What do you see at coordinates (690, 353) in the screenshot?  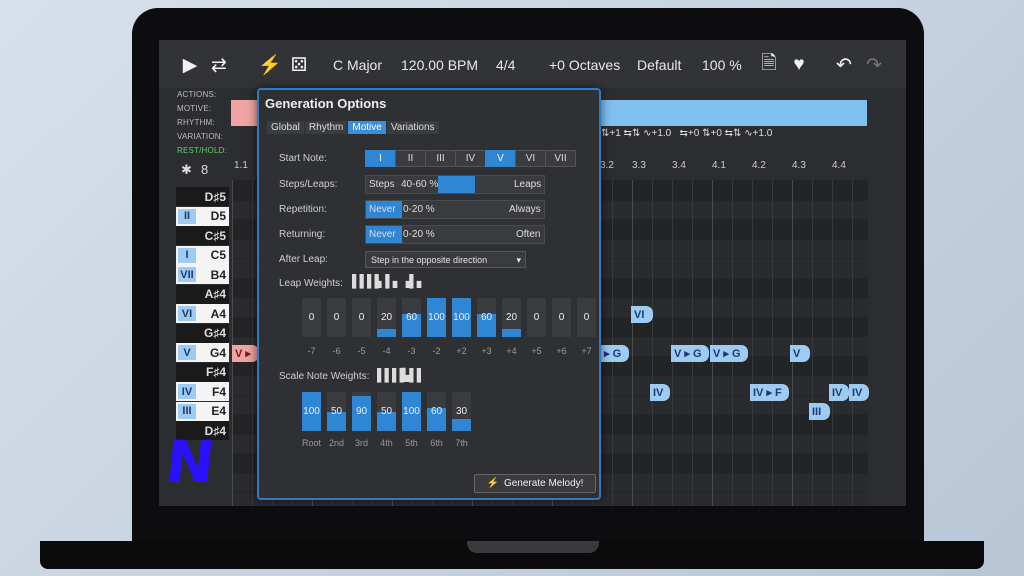 I see `note-v-g2: V ▸ G` at bounding box center [690, 353].